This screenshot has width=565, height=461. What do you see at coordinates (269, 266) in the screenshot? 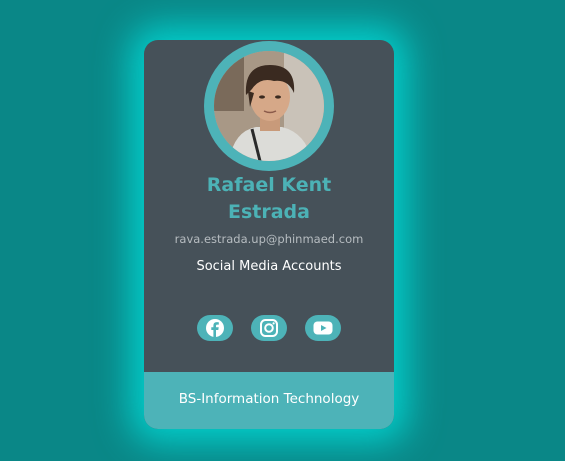
I see `social-media-heading: Social Media Accounts` at bounding box center [269, 266].